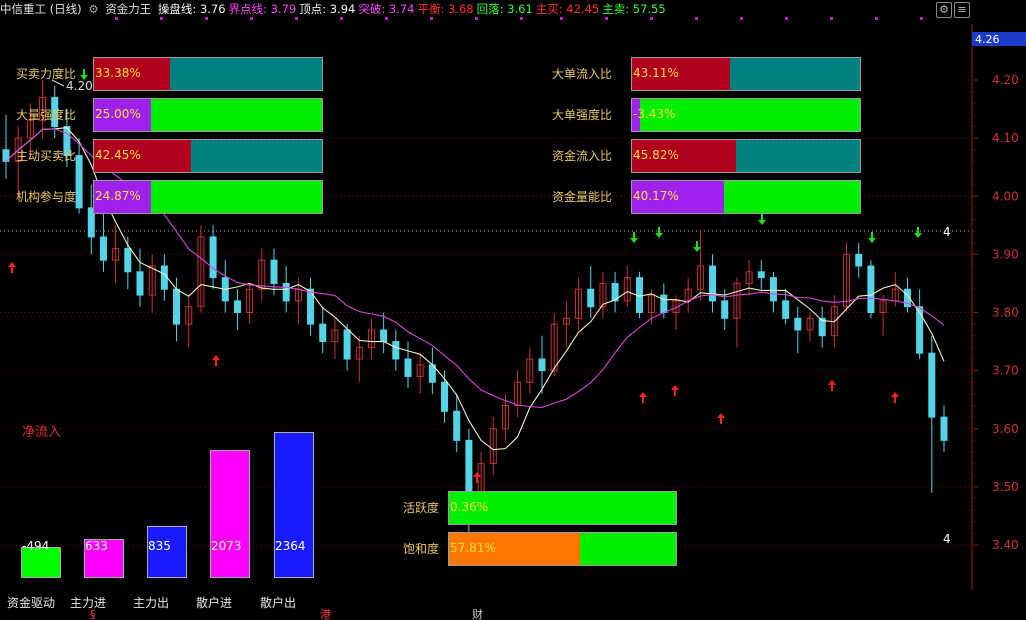  I want to click on gauge-value: 42.45%, so click(118, 155).